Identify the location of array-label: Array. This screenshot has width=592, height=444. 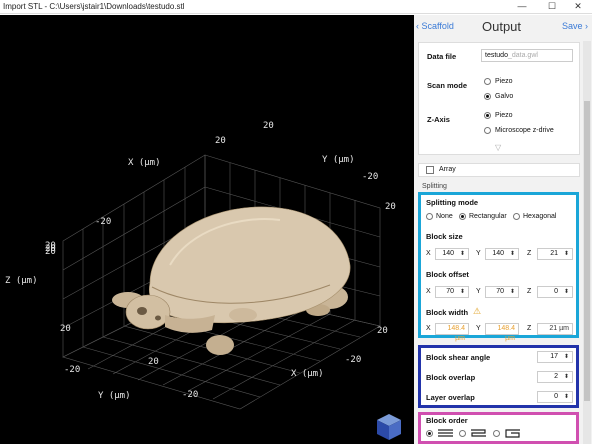
(447, 169).